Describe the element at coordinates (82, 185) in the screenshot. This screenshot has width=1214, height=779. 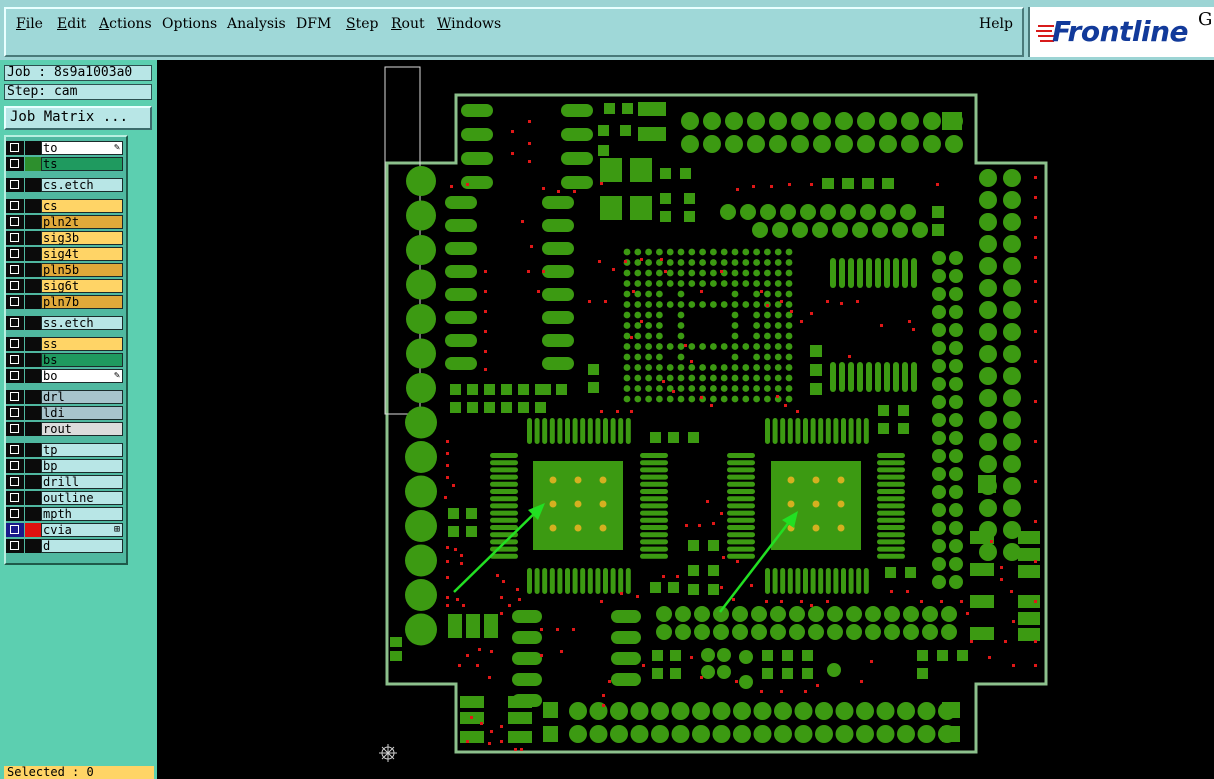
I see `layer-name: cs.etch` at that location.